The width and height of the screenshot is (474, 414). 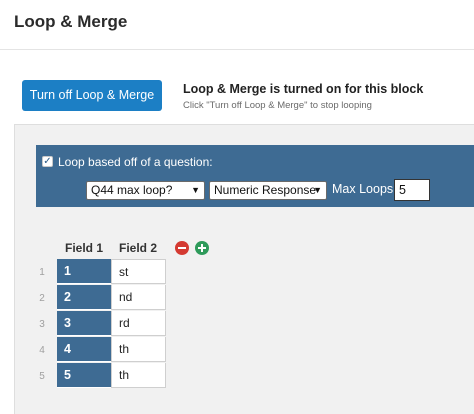 I want to click on max-loops-input: 5, so click(x=412, y=190).